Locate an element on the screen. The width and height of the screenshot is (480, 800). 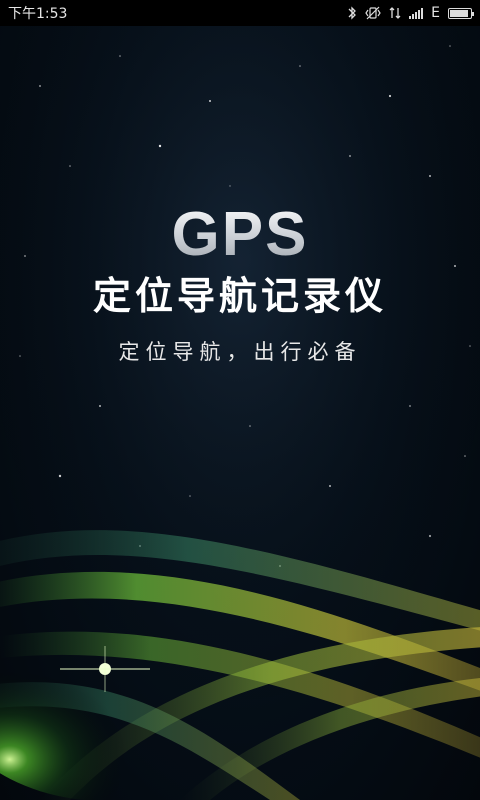
status-right: E is located at coordinates (410, 13).